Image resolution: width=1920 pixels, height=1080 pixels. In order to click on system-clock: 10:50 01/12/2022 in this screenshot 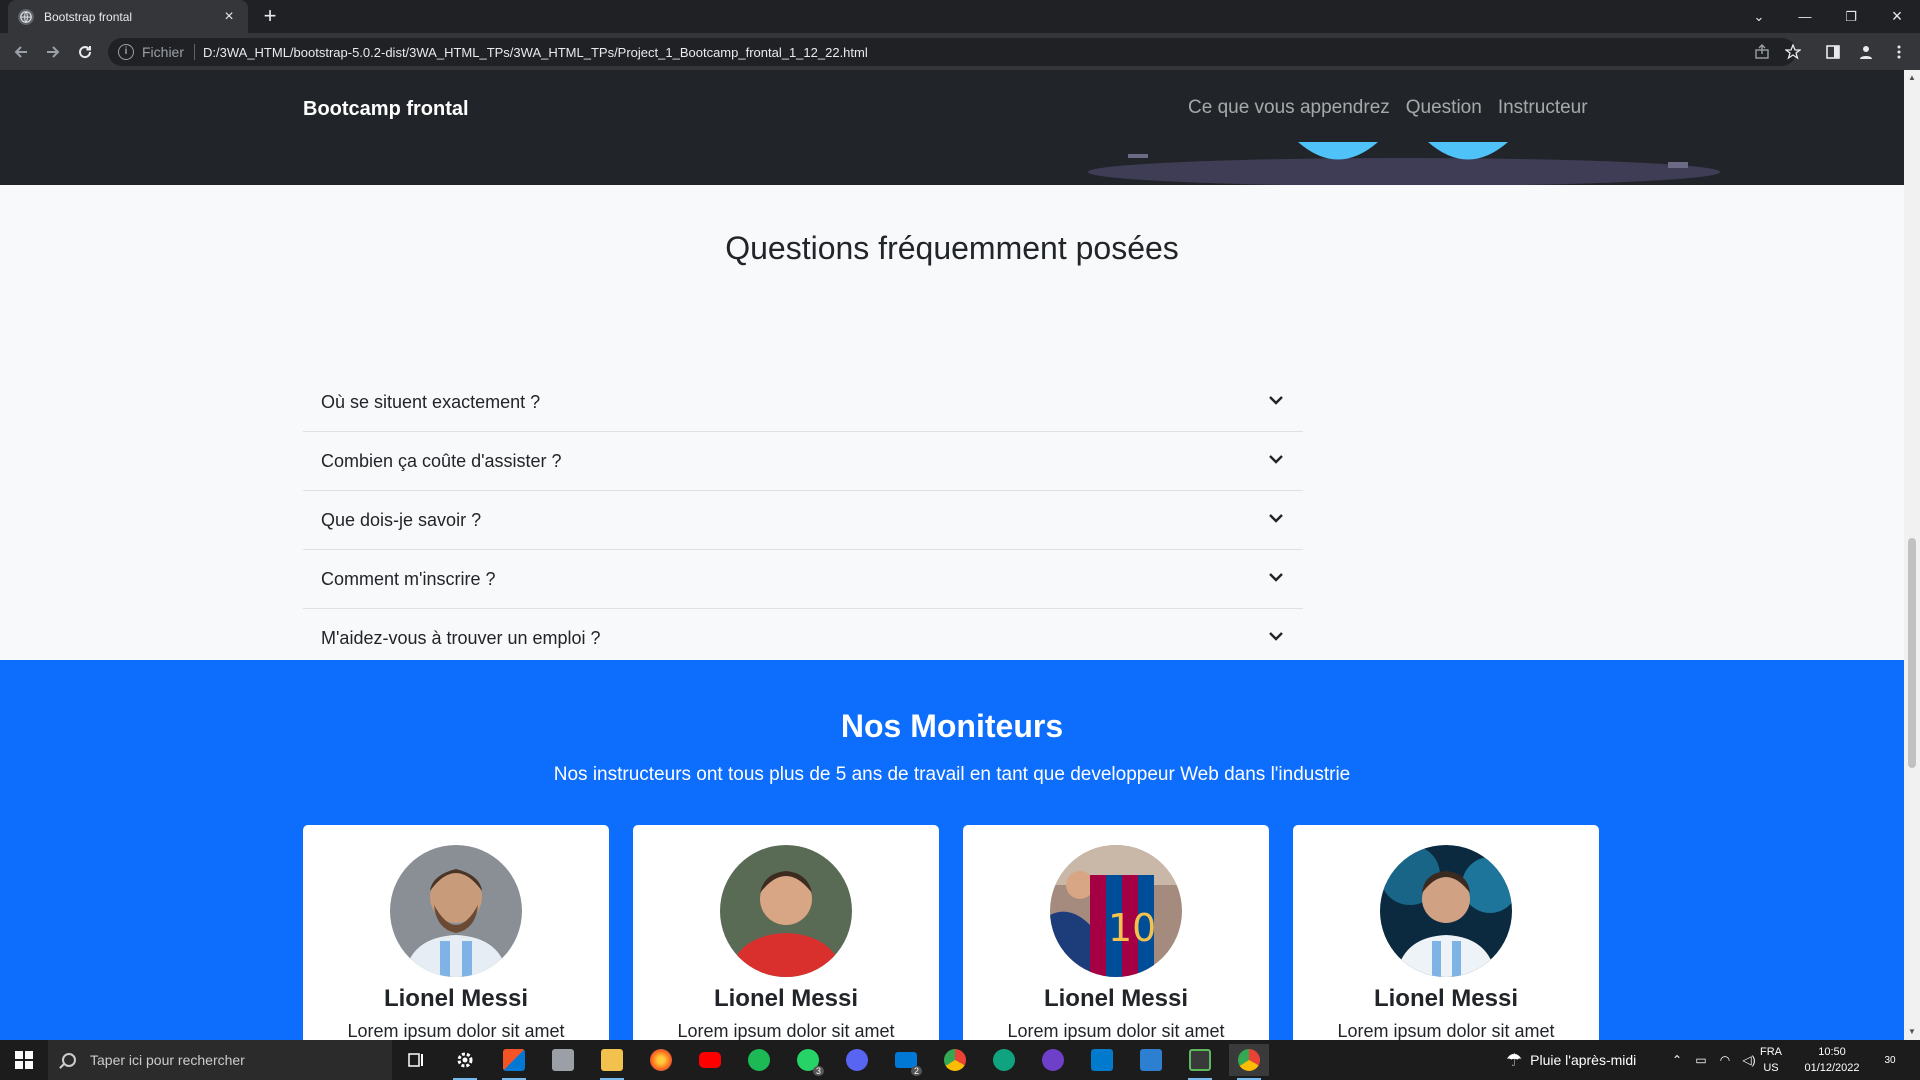, I will do `click(1832, 1060)`.